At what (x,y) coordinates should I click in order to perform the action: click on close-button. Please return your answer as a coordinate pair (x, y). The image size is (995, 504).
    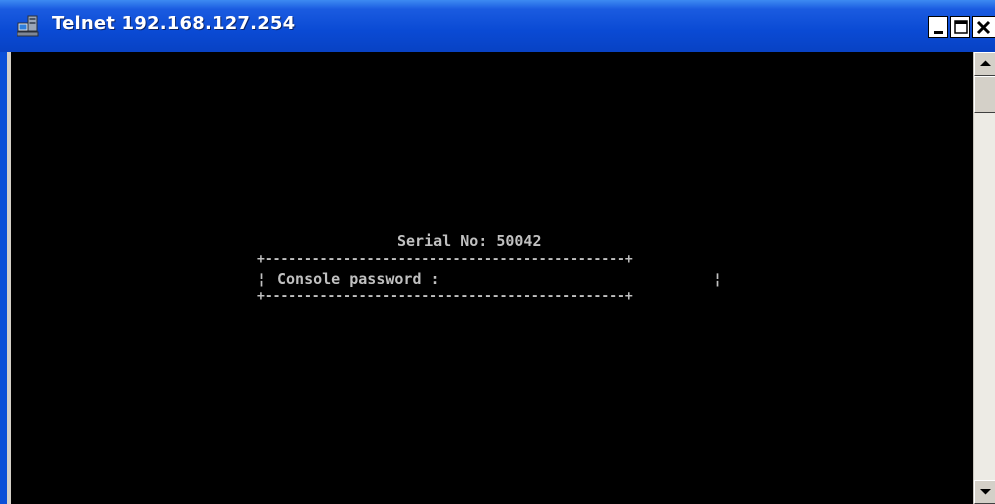
    Looking at the image, I should click on (983, 27).